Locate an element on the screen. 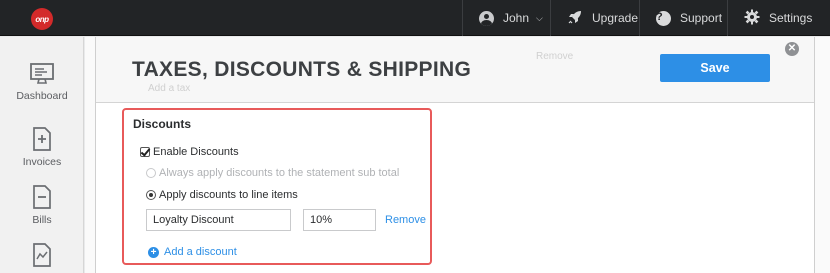 Image resolution: width=830 pixels, height=273 pixels. close-icon: ✕ is located at coordinates (792, 49).